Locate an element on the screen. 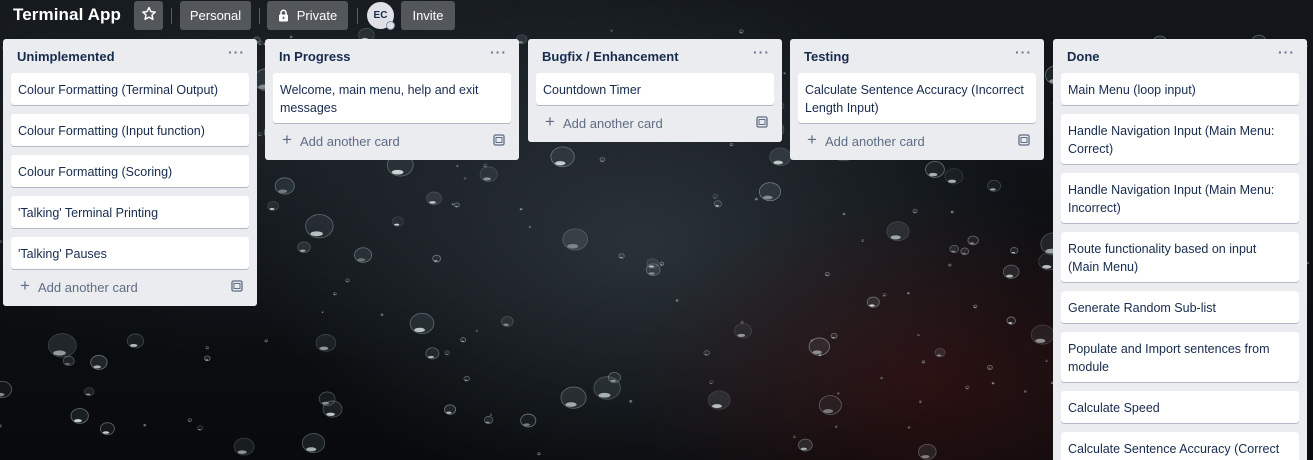 This screenshot has height=460, width=1313. list-title: Testing is located at coordinates (826, 56).